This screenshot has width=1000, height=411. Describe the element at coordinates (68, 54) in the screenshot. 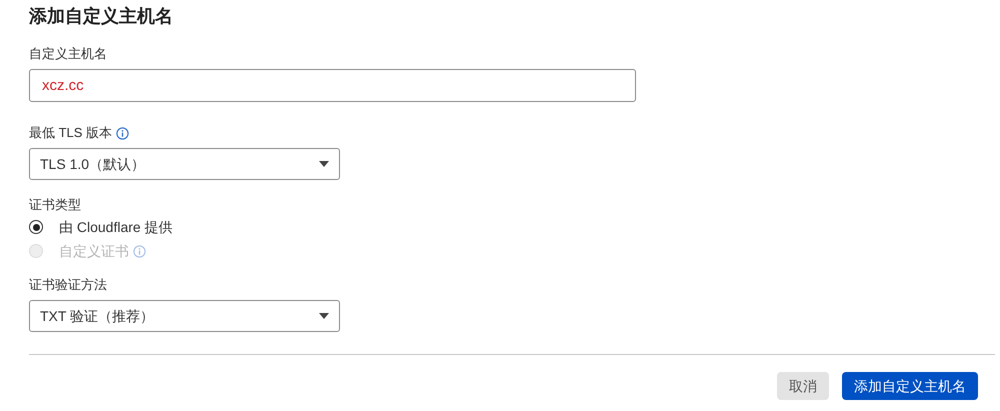

I see `field-label: 自定义主机名` at that location.